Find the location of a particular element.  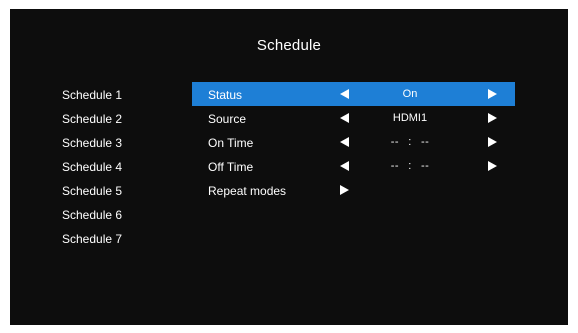

source-value: HDMI1 is located at coordinates (410, 118).